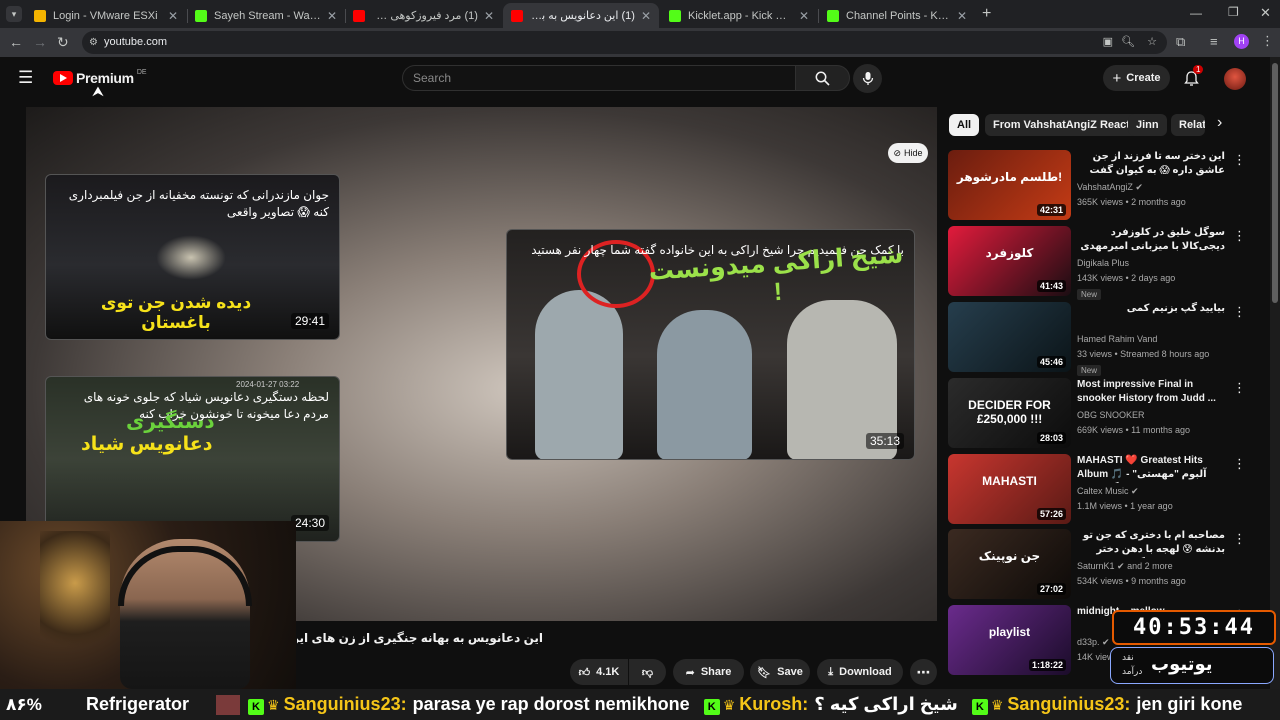 Image resolution: width=1280 pixels, height=720 pixels. Describe the element at coordinates (1196, 13) in the screenshot. I see `minimize-icon: —` at that location.